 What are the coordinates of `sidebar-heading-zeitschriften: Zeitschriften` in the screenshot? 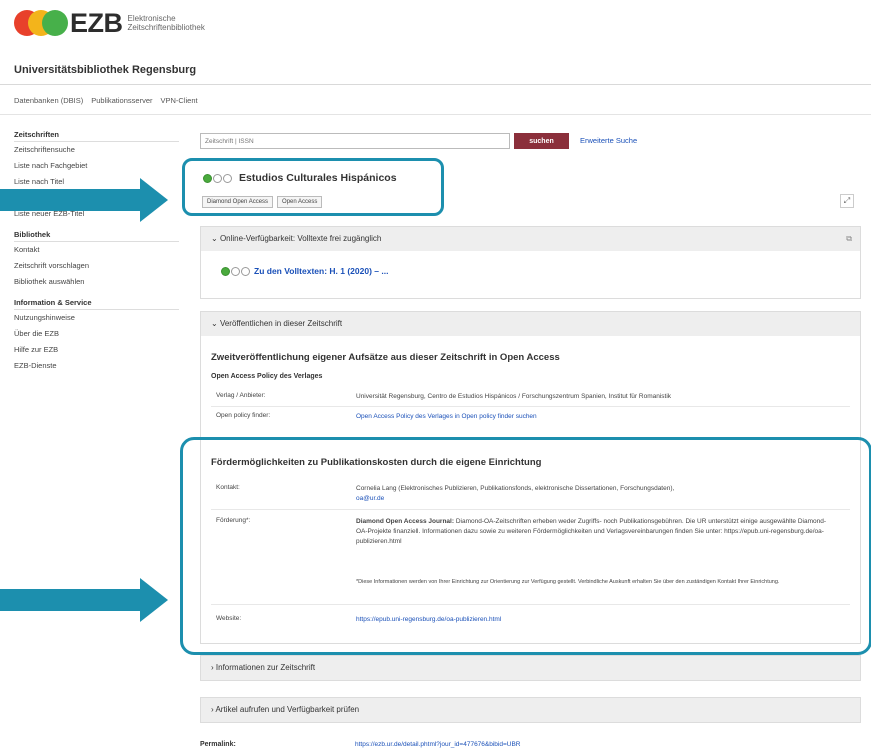 It's located at (96, 135).